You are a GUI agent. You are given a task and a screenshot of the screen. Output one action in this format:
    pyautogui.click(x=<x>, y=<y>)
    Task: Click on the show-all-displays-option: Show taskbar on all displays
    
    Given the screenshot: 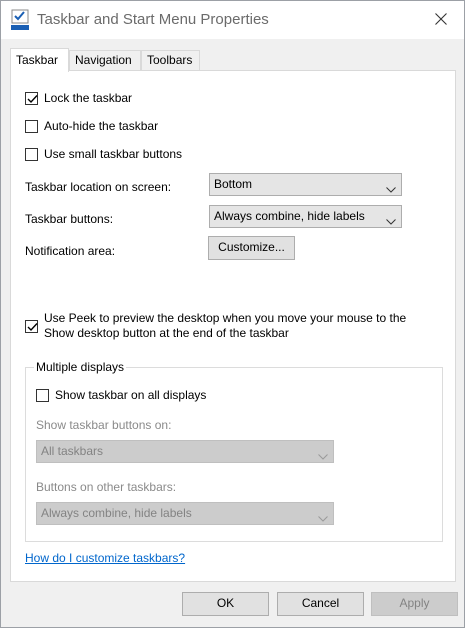 What is the action you would take?
    pyautogui.click(x=121, y=395)
    